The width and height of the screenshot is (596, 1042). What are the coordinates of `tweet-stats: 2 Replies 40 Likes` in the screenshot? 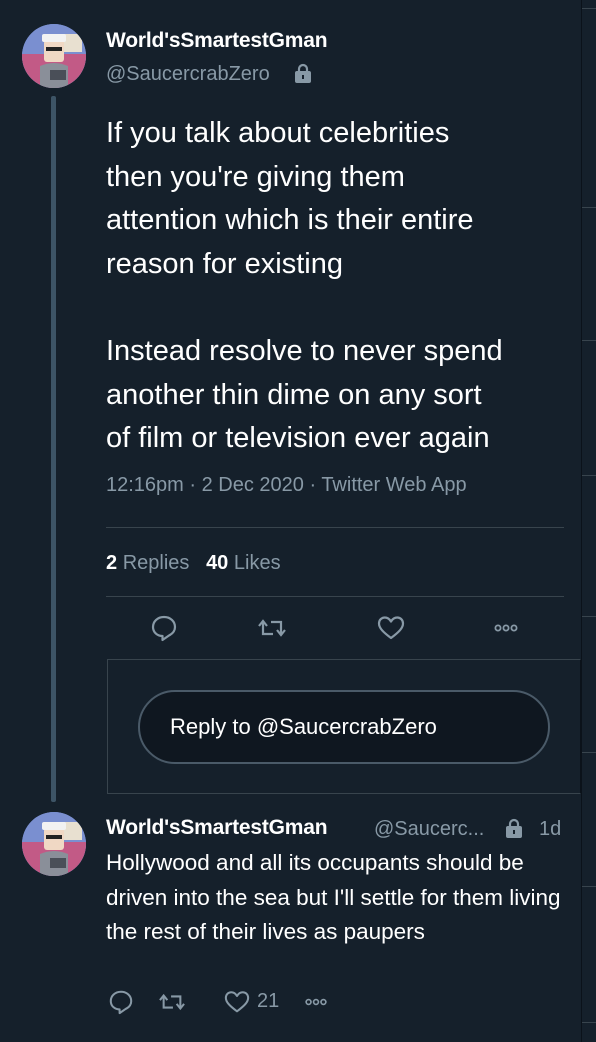 It's located at (193, 563).